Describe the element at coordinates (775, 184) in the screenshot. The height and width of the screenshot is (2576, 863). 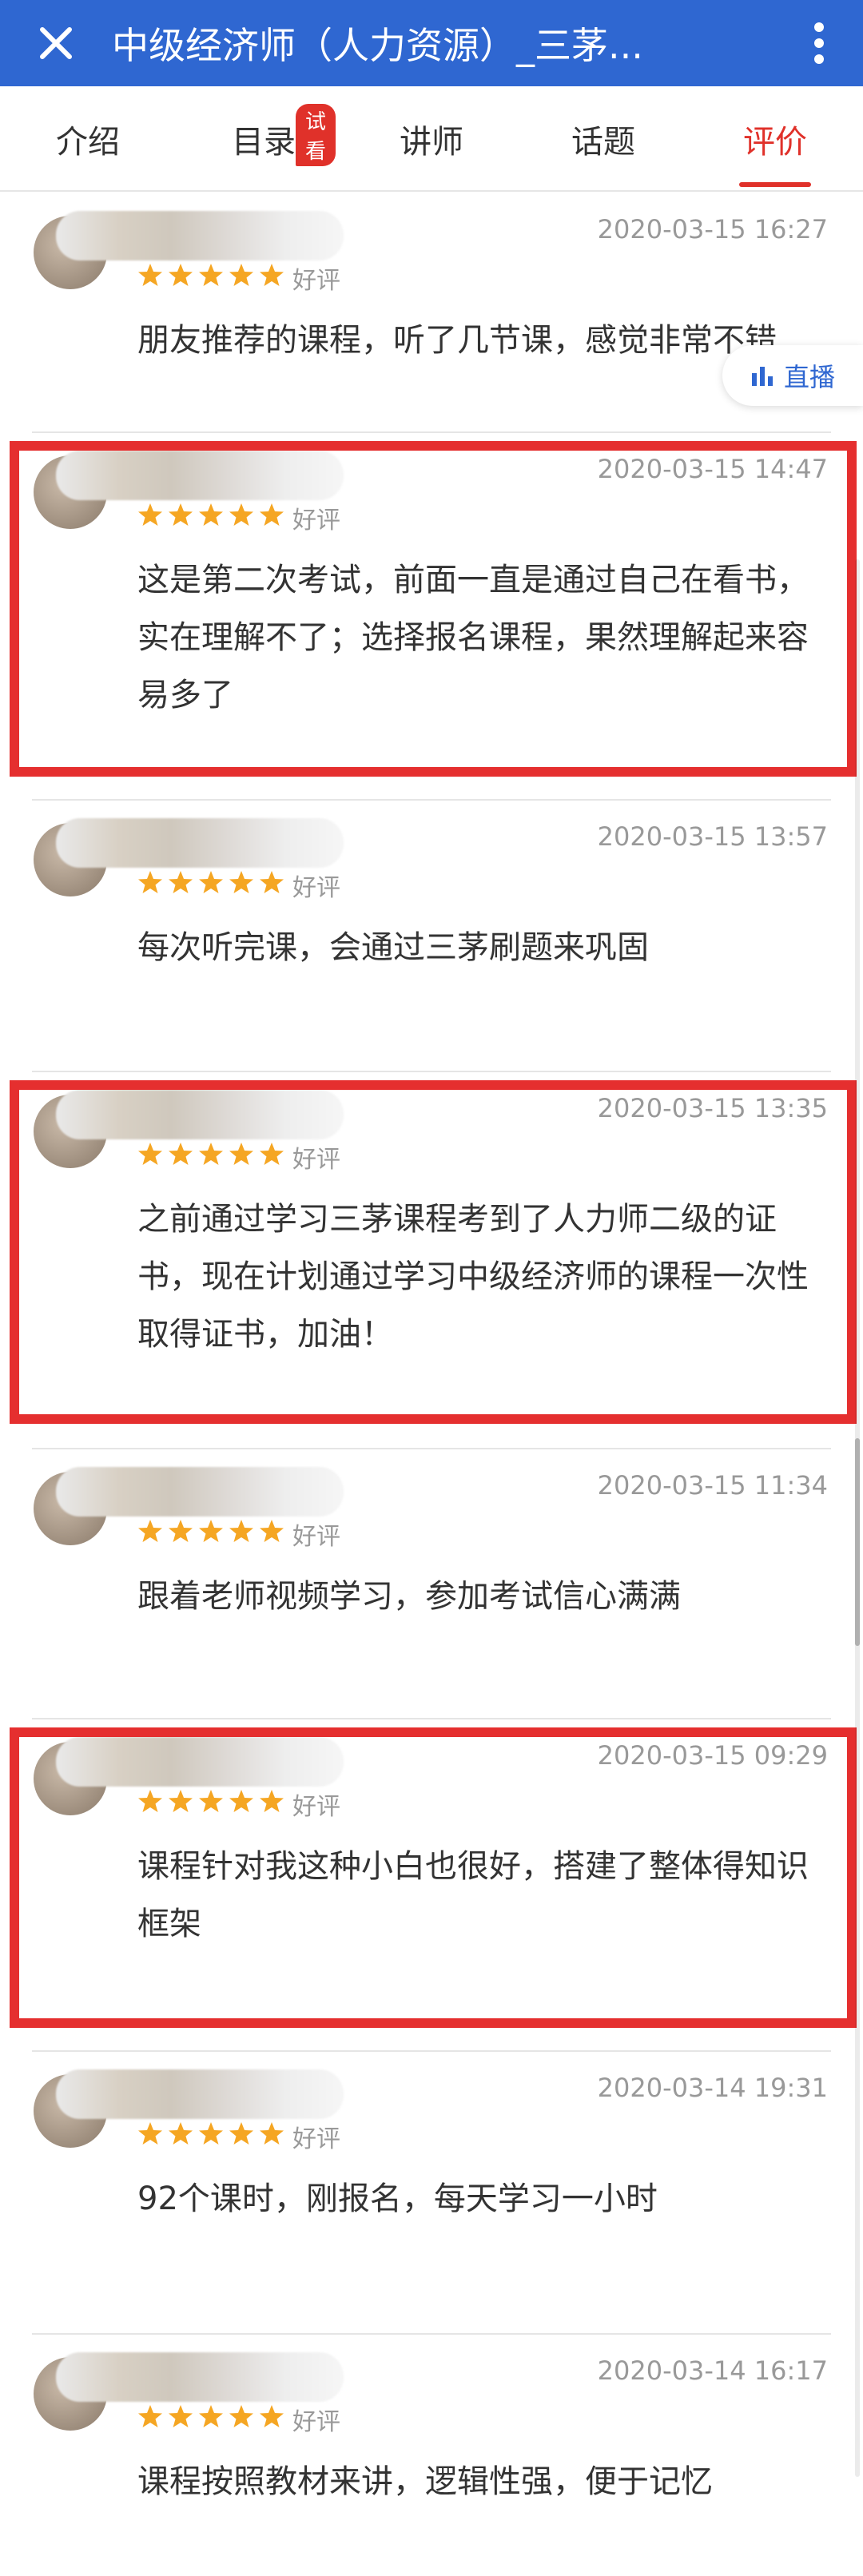
I see `active-tab-indicator` at that location.